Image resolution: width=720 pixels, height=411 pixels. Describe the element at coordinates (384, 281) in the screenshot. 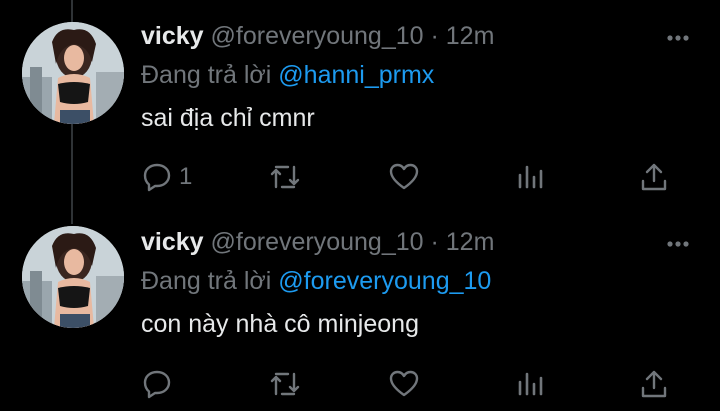

I see `mention-link: @foreveryoung_10` at that location.